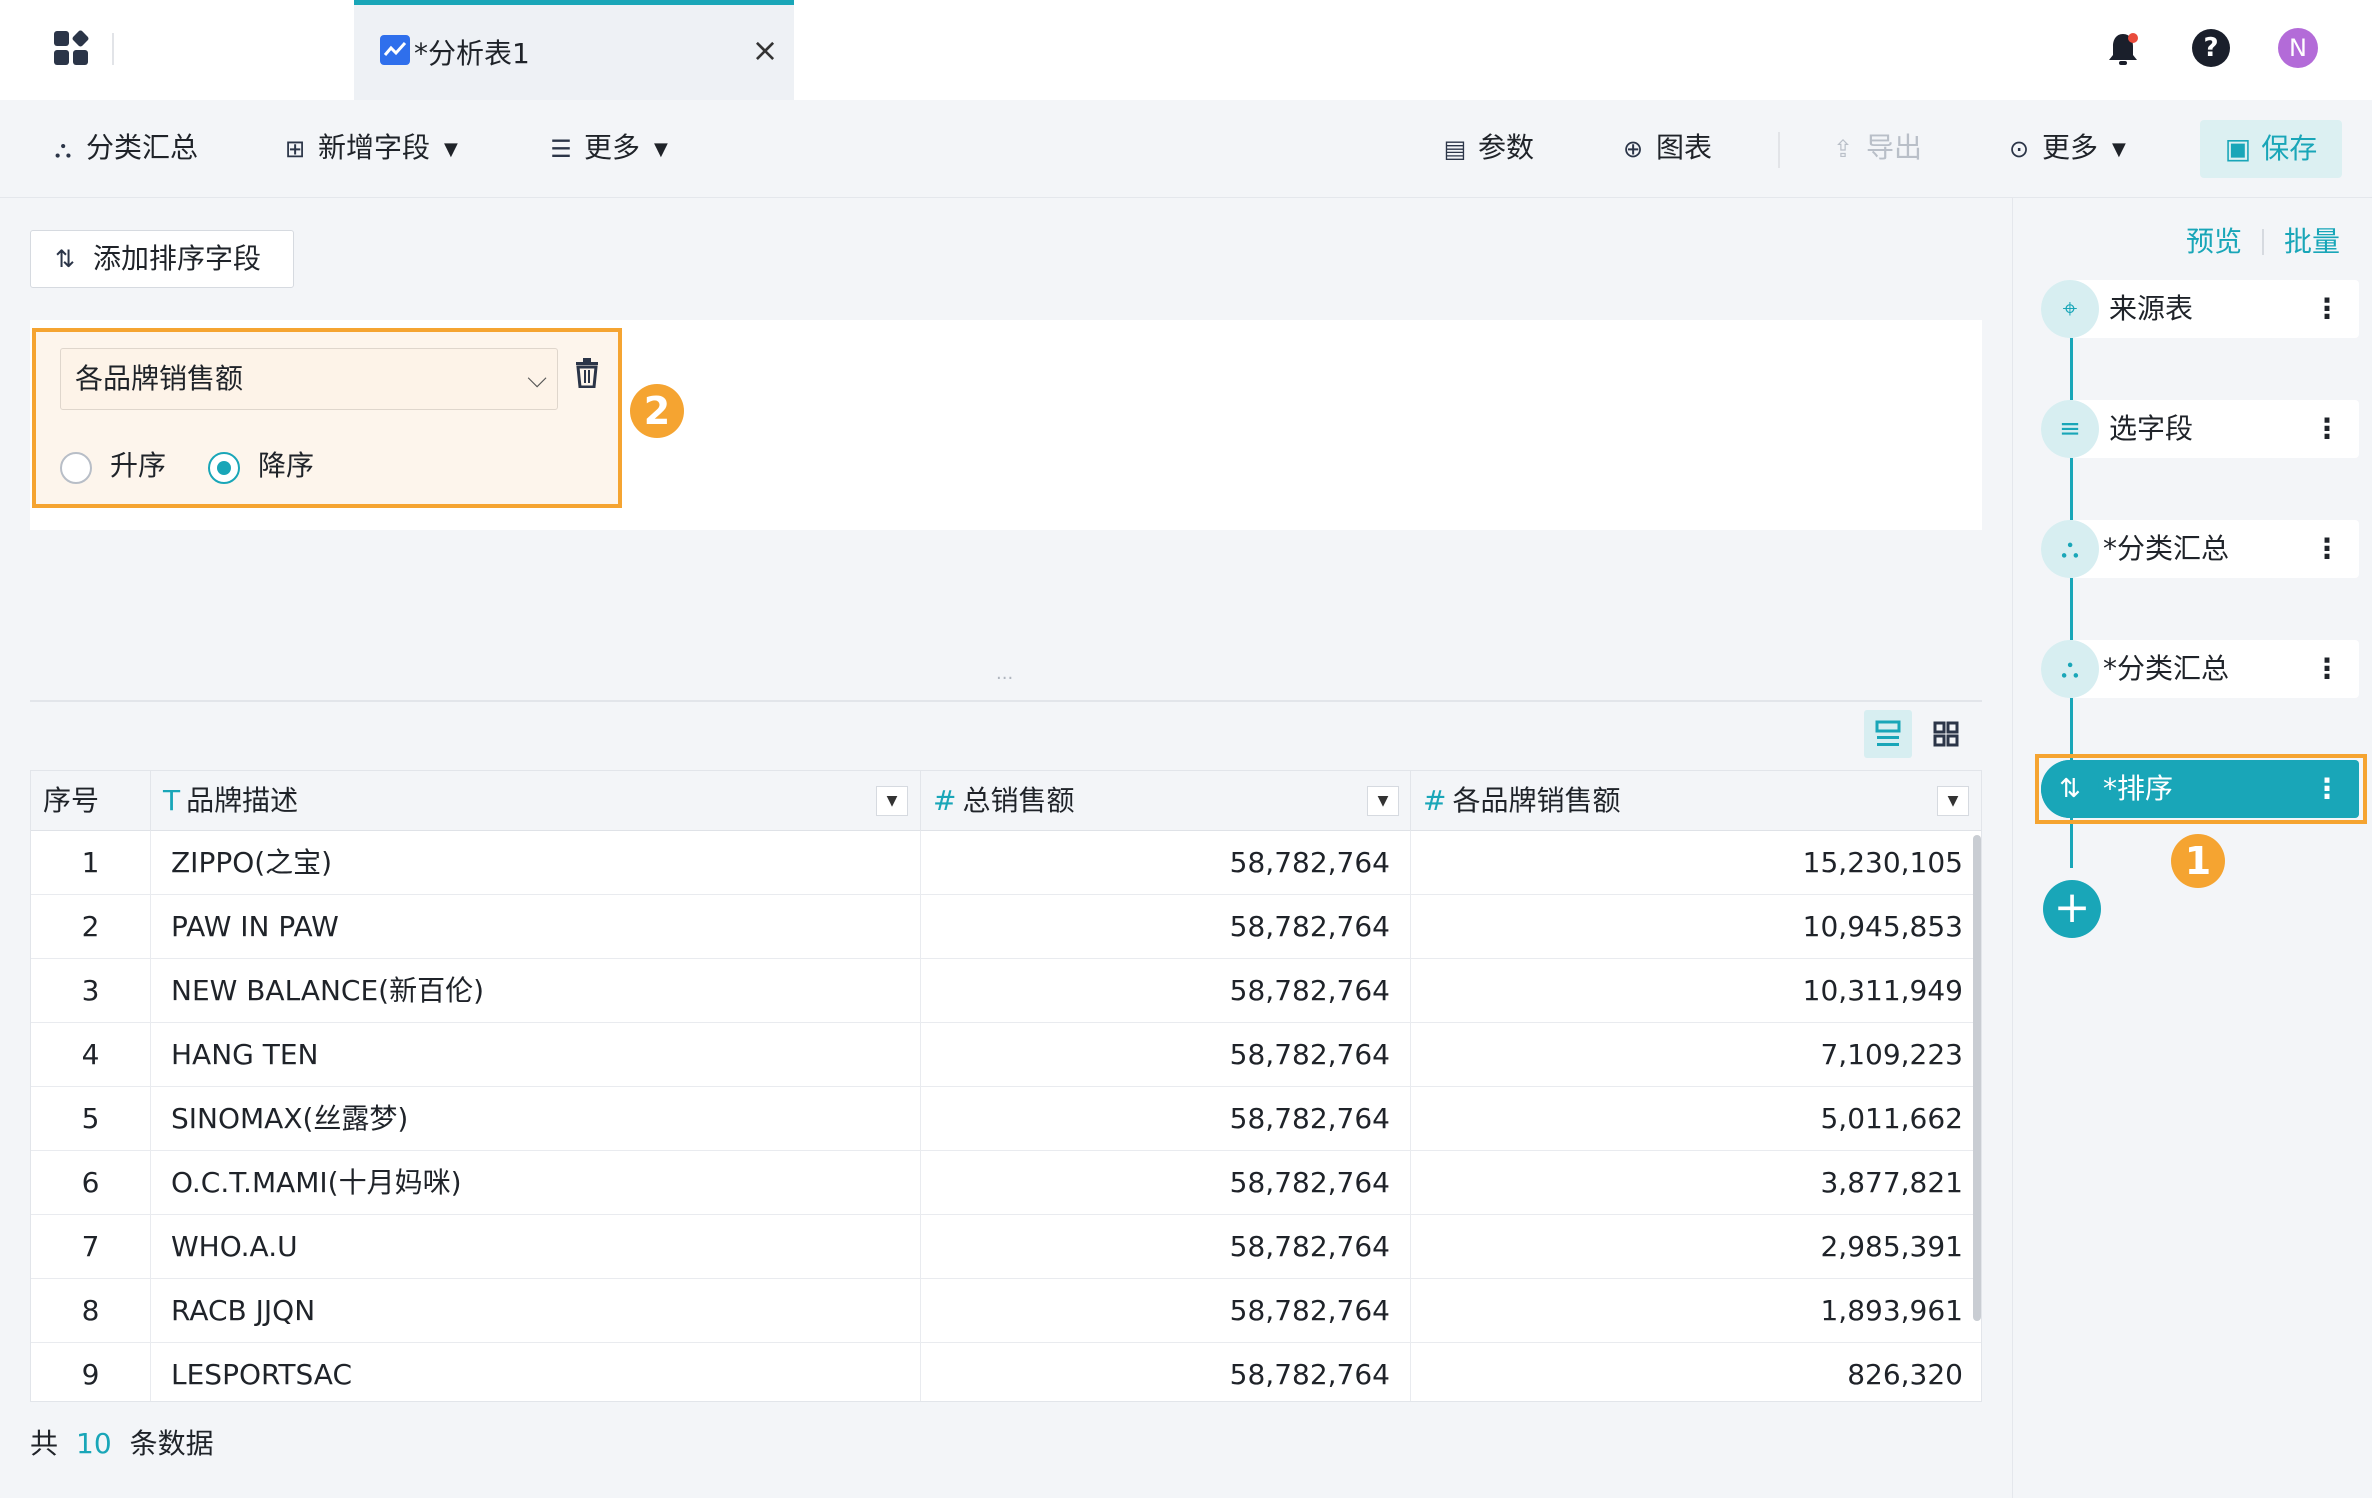 The height and width of the screenshot is (1498, 2372). What do you see at coordinates (91, 1119) in the screenshot?
I see `cell-index: 5` at bounding box center [91, 1119].